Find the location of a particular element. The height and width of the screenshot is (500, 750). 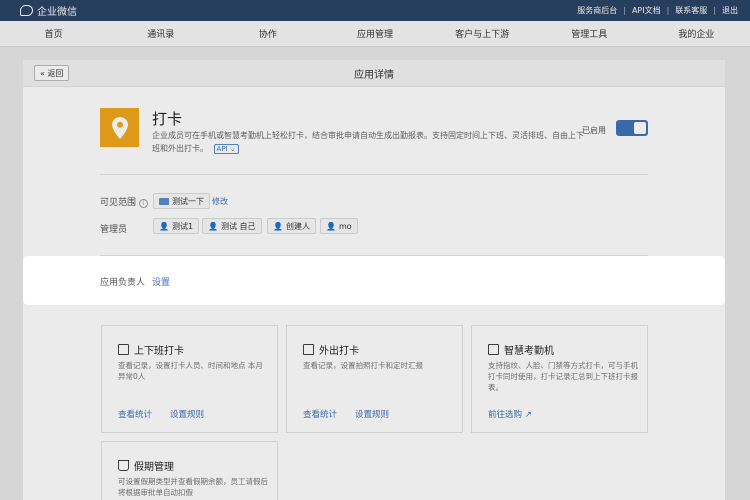

card-links: 前往选购 ↗ is located at coordinates (510, 414).